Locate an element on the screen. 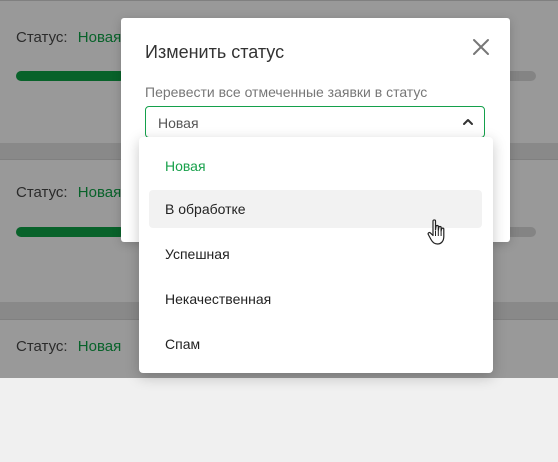 This screenshot has height=462, width=558. chevron-up-icon is located at coordinates (468, 122).